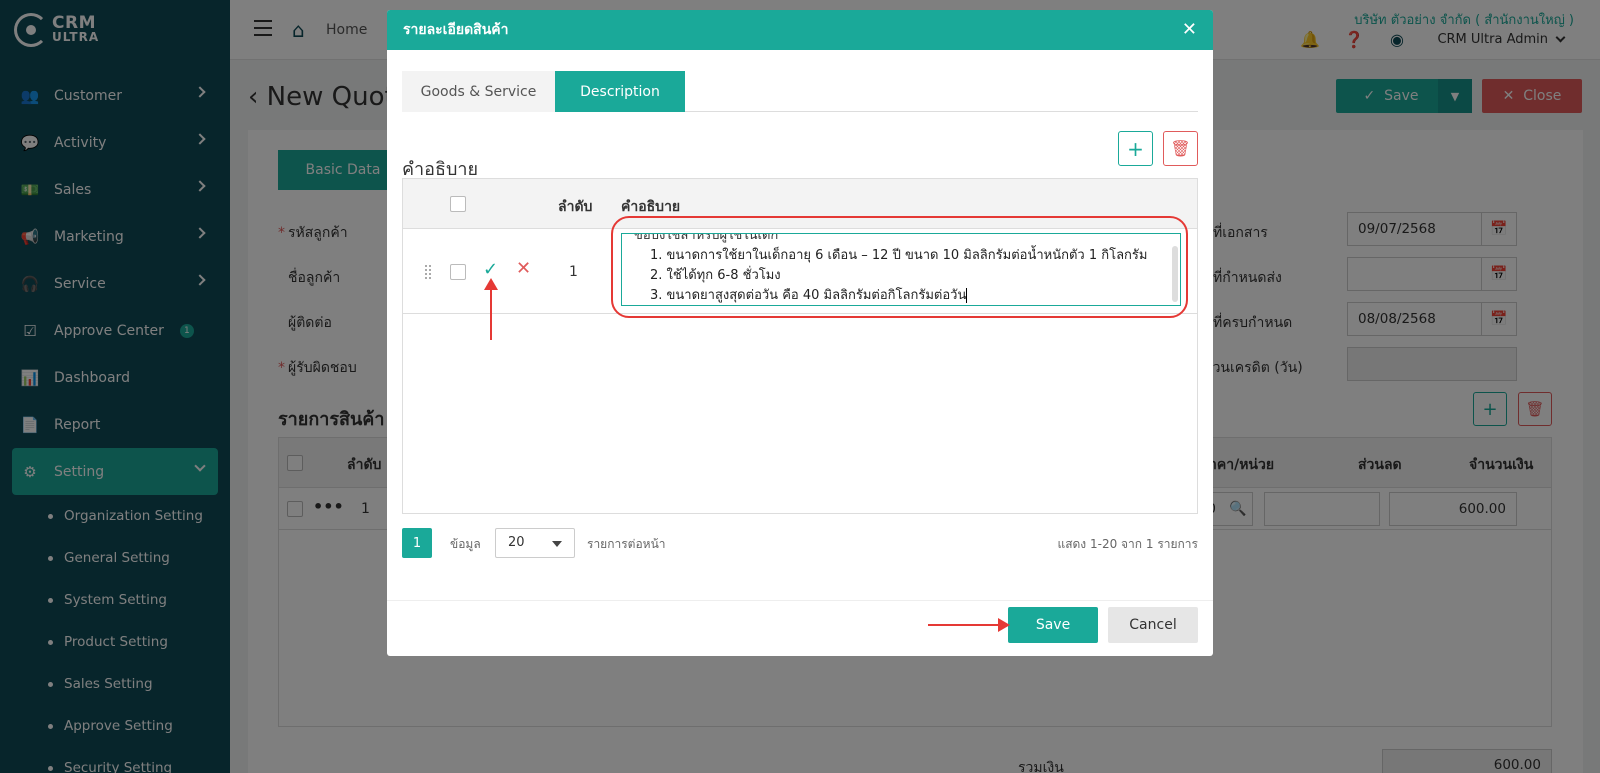  What do you see at coordinates (458, 204) in the screenshot?
I see `select-all-checkbox` at bounding box center [458, 204].